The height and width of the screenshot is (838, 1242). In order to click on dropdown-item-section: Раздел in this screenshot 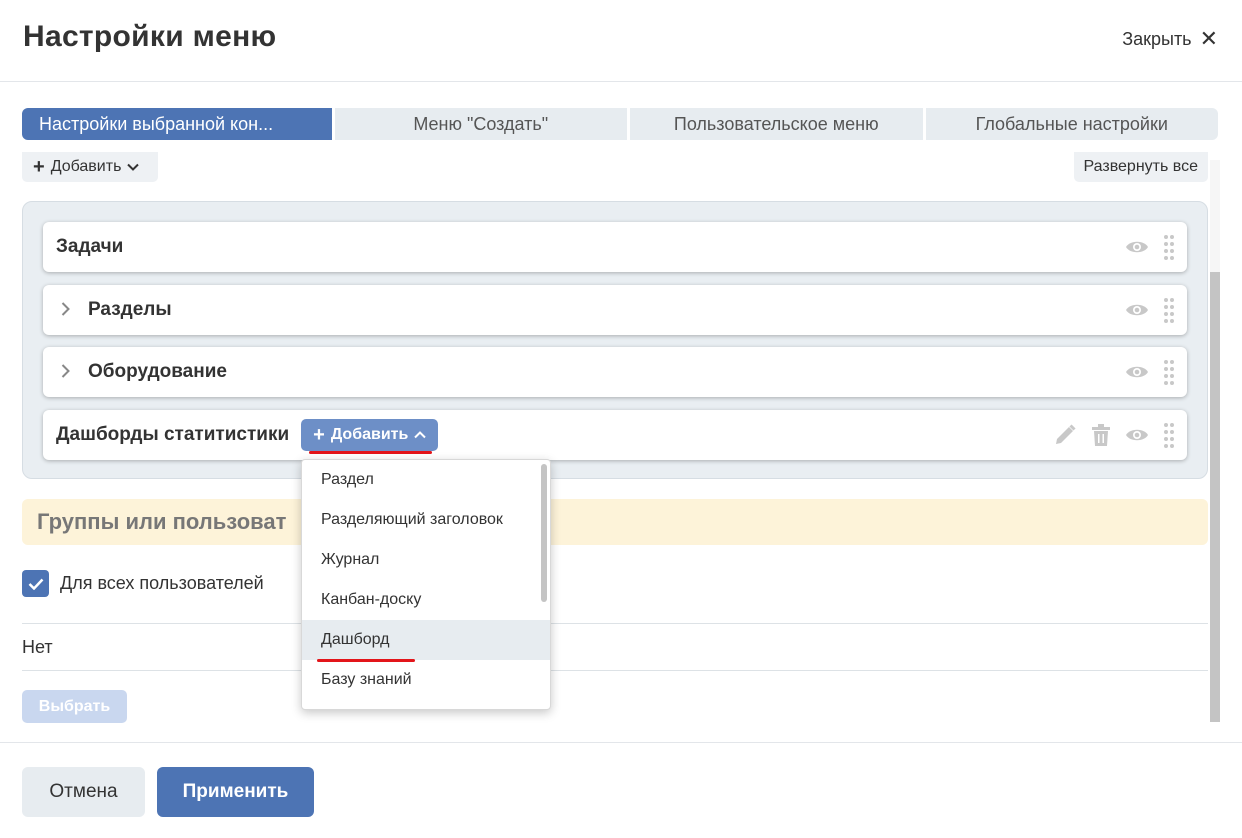, I will do `click(426, 480)`.